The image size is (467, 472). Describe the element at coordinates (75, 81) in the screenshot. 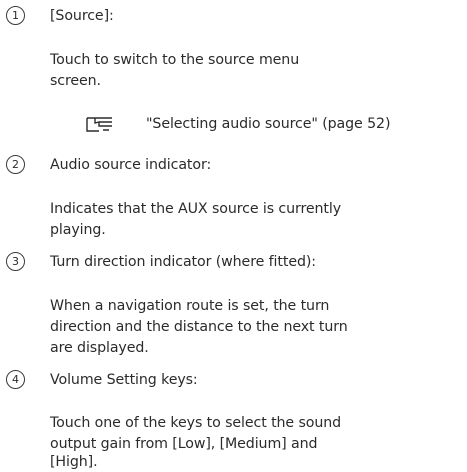

I see `item-body-line: screen.` at that location.